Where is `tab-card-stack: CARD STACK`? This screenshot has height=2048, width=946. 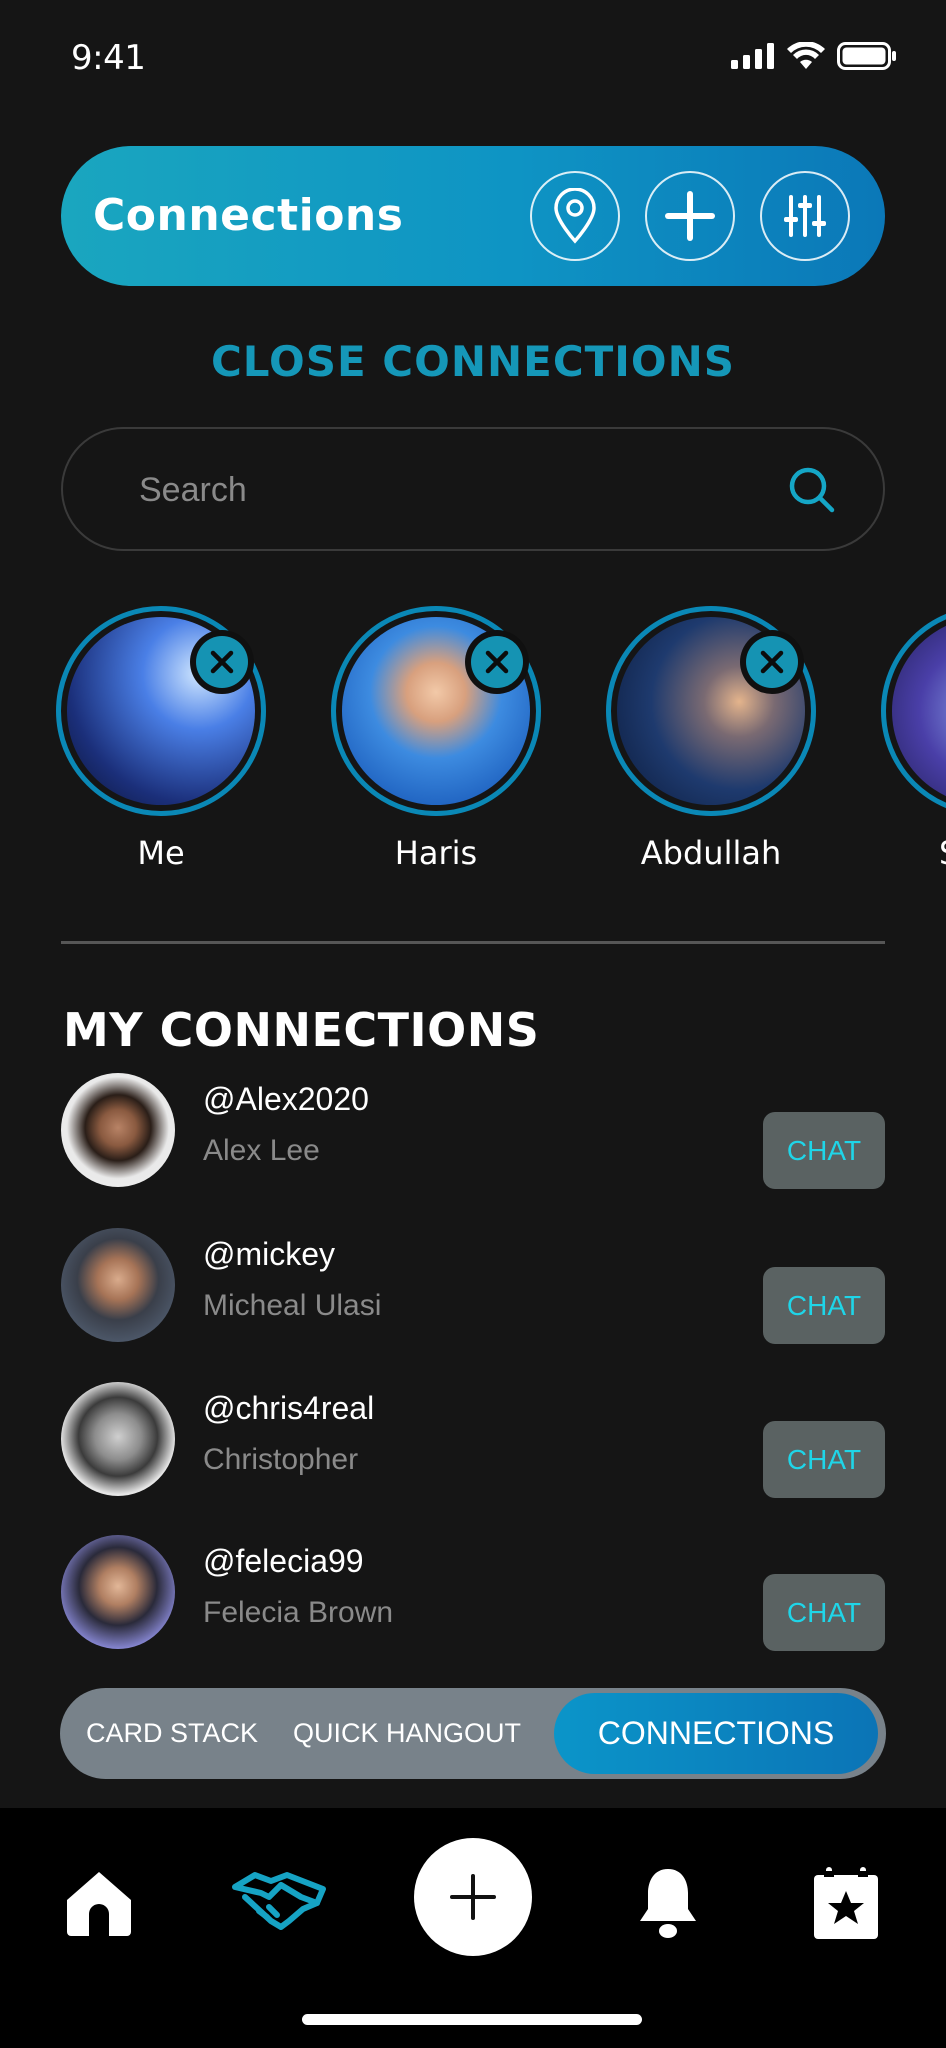
tab-card-stack: CARD STACK is located at coordinates (172, 1733).